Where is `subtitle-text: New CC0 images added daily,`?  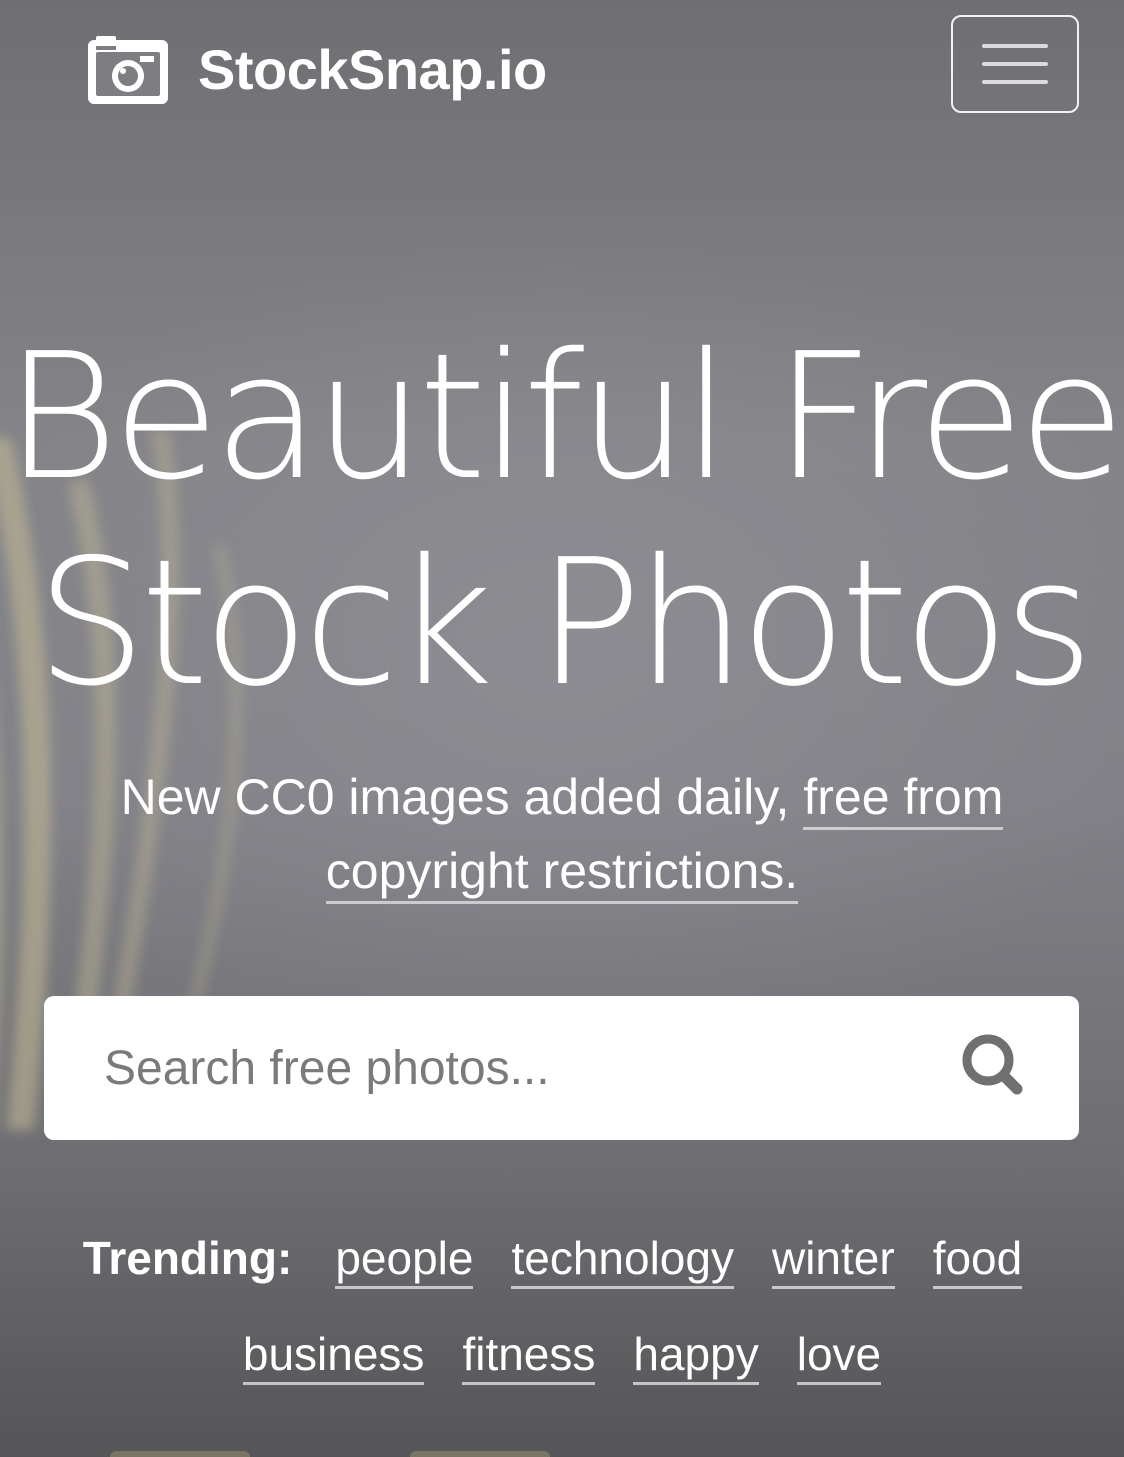
subtitle-text: New CC0 images added daily, is located at coordinates (462, 797).